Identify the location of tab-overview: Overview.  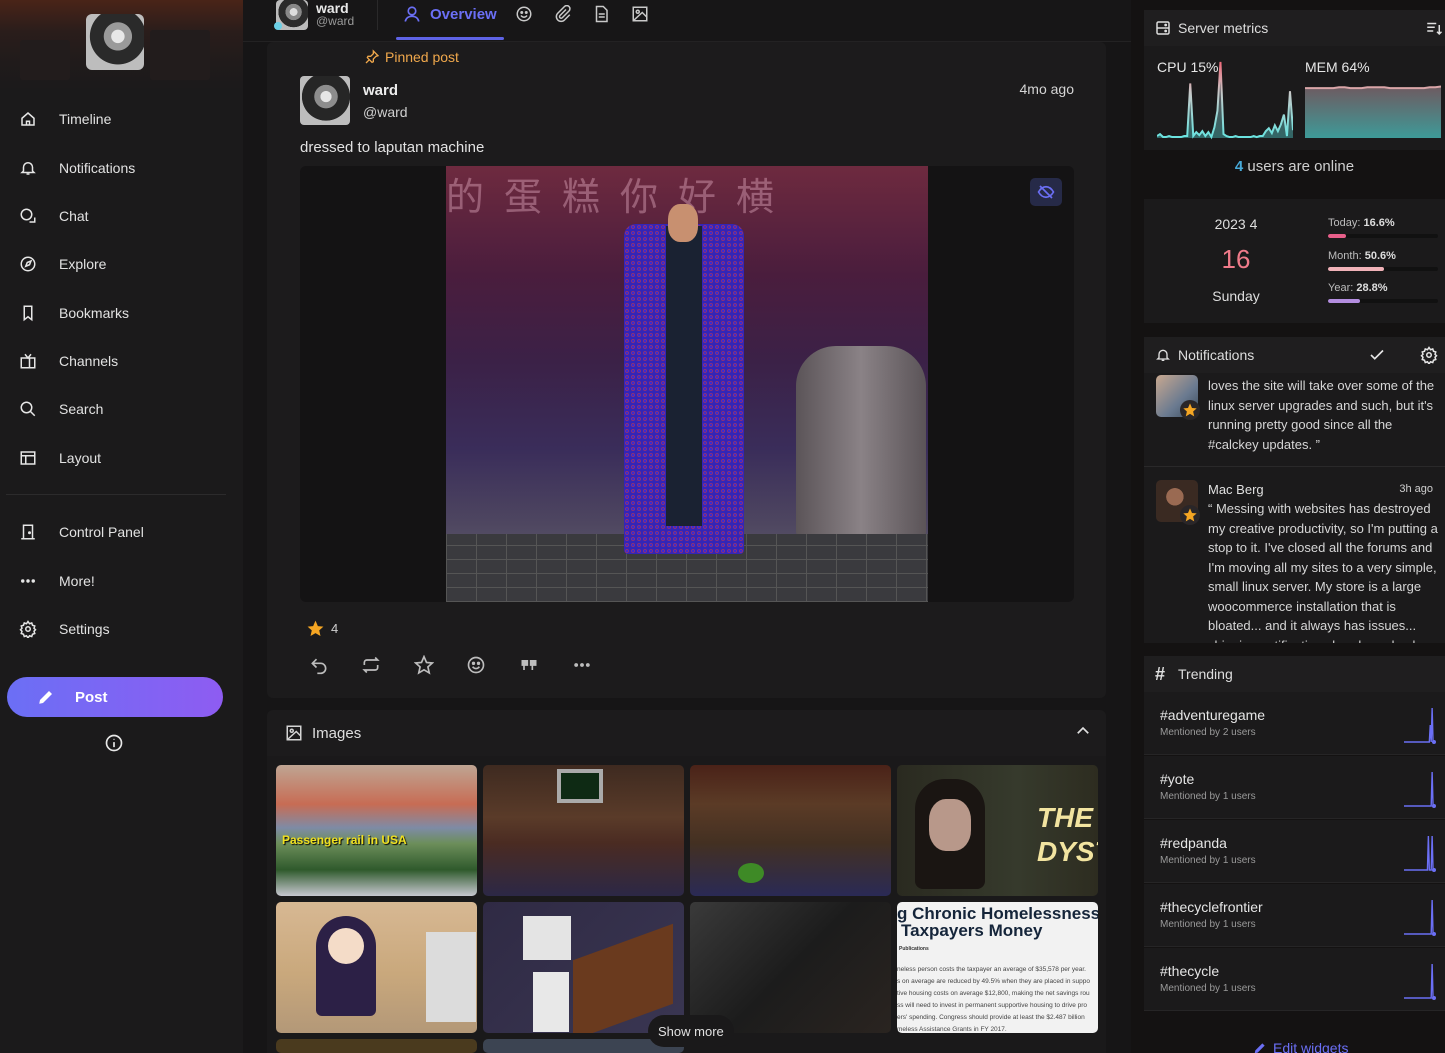
(450, 14).